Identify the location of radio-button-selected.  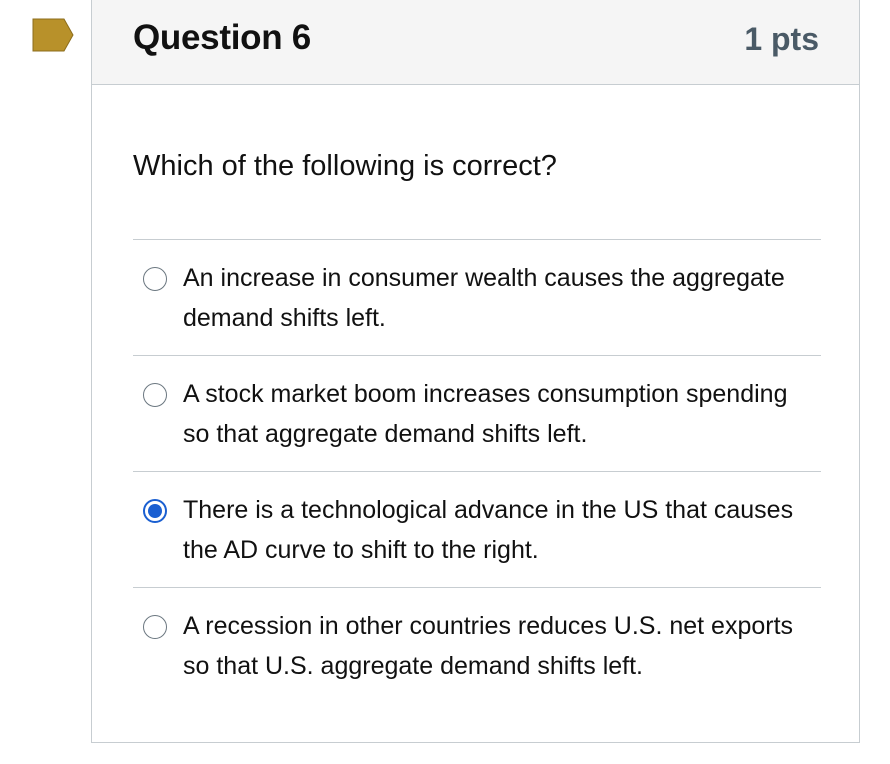
(155, 511).